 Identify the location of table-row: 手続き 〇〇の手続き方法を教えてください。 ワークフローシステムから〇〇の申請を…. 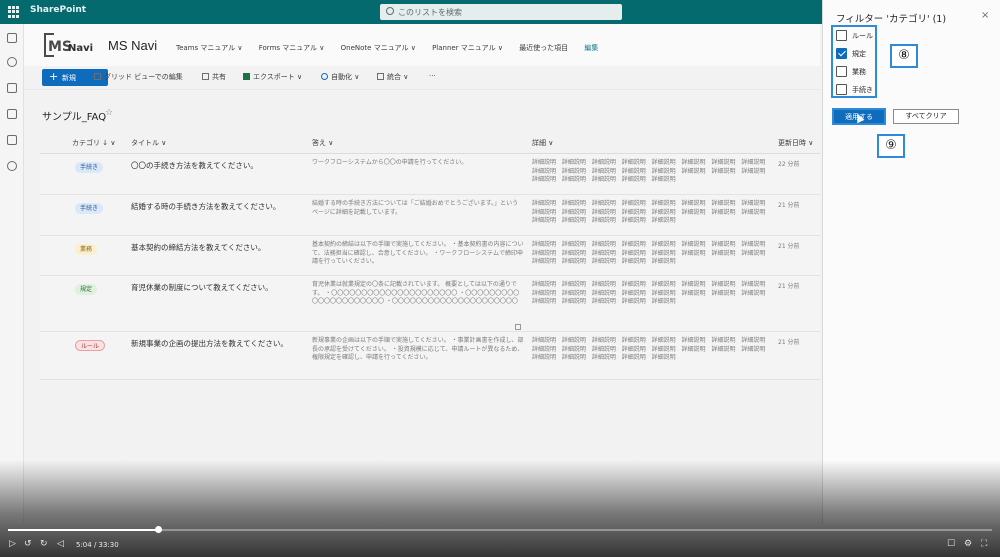
(430, 174).